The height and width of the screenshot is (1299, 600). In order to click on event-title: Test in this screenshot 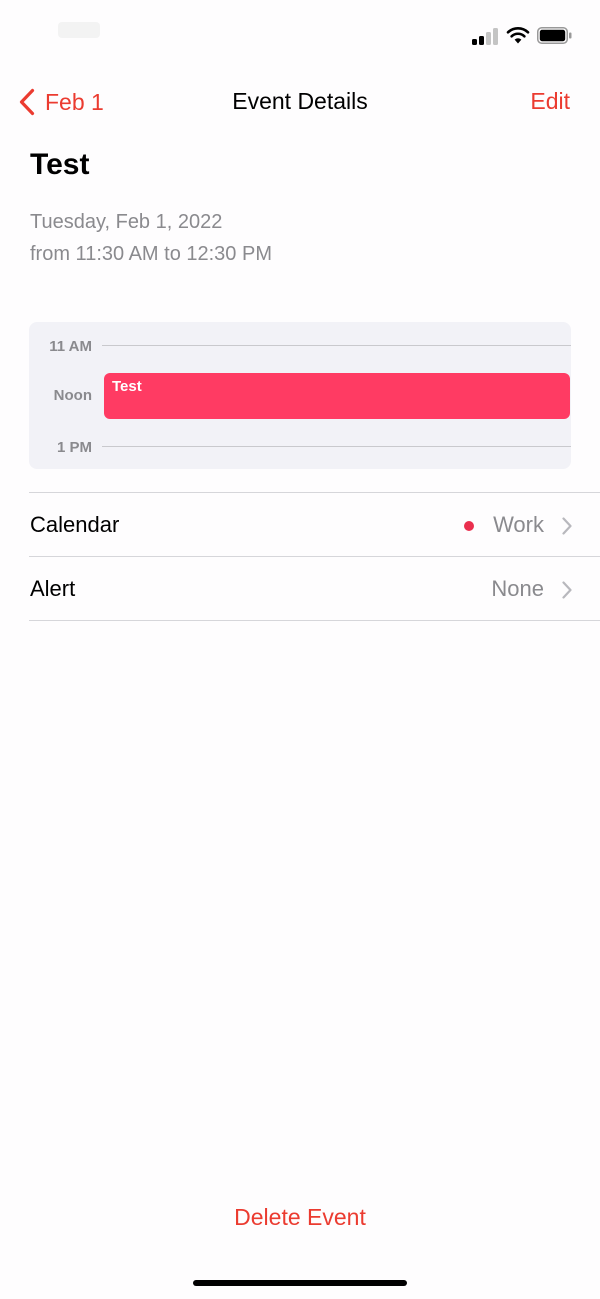, I will do `click(60, 164)`.